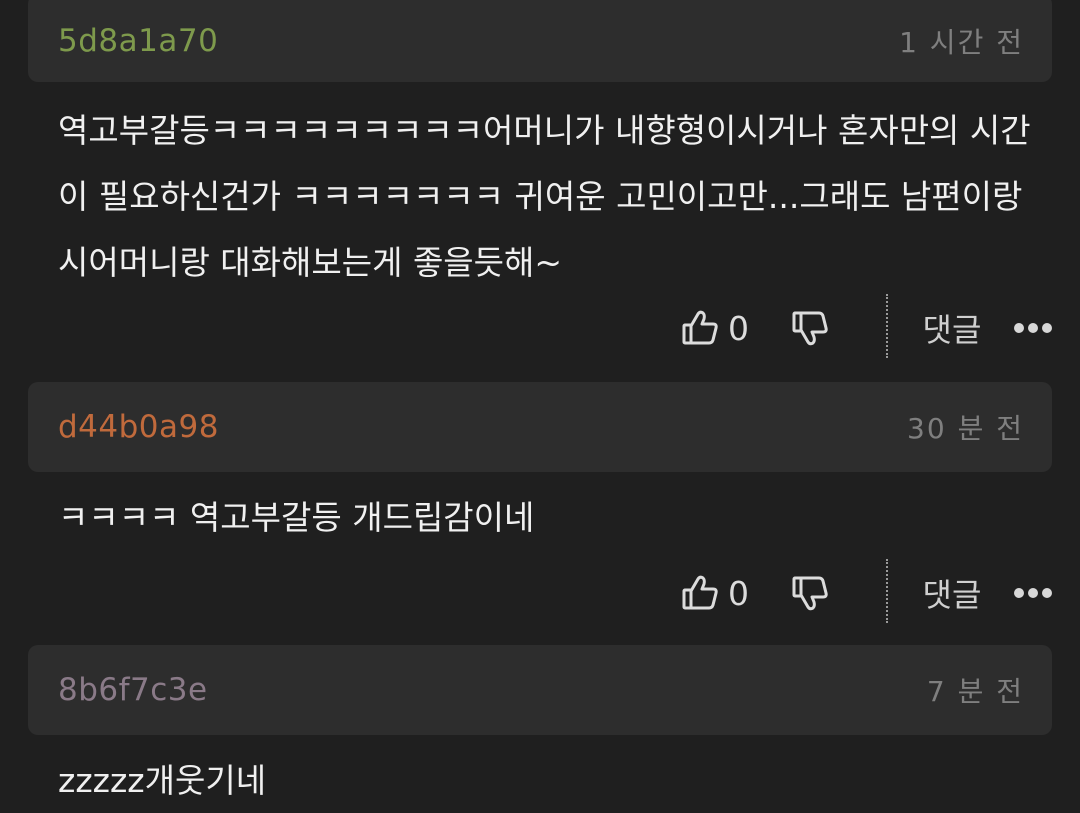 The width and height of the screenshot is (1080, 813). Describe the element at coordinates (138, 38) in the screenshot. I see `comment-author: 5d8a1a70` at that location.